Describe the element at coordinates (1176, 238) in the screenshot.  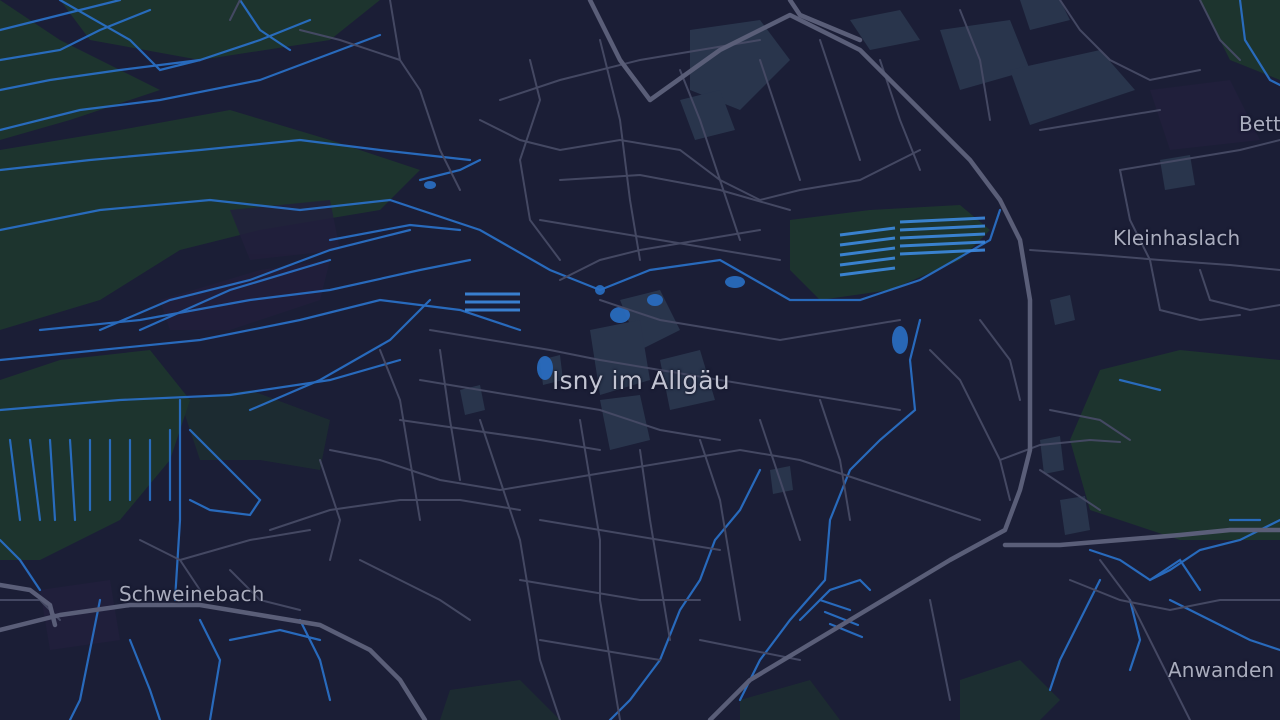
I see `place-label-kleinhaslach: Kleinhaslach` at that location.